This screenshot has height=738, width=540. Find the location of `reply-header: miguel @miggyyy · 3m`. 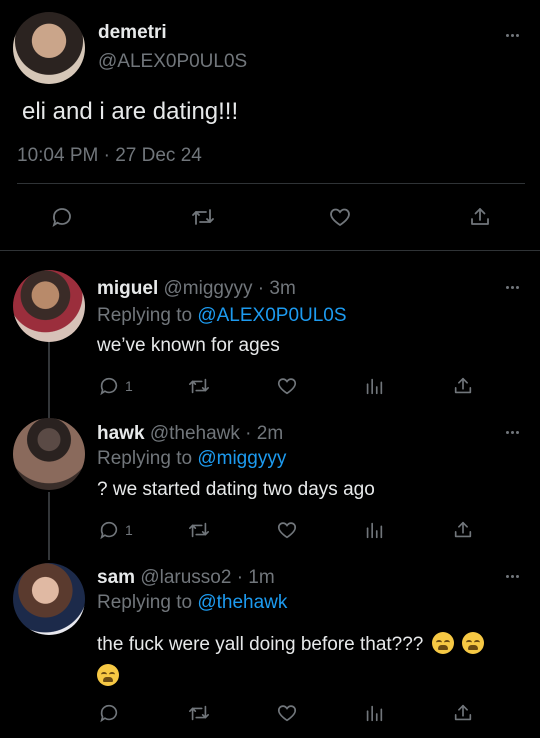

reply-header: miguel @miggyyy · 3m is located at coordinates (196, 289).